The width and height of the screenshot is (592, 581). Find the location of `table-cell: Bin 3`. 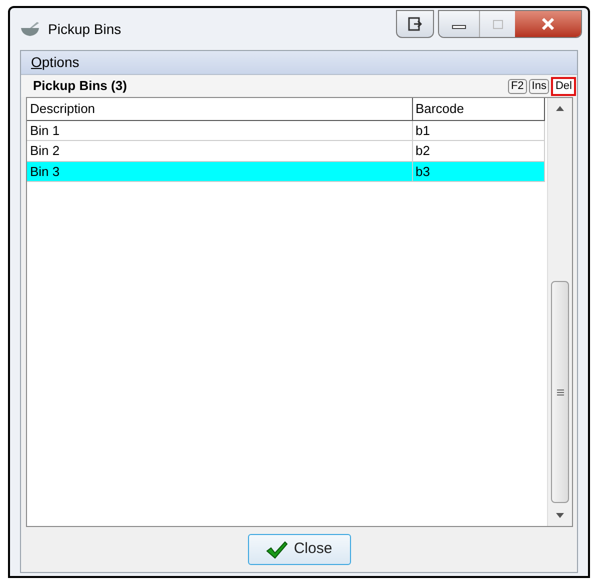

table-cell: Bin 3 is located at coordinates (219, 171).